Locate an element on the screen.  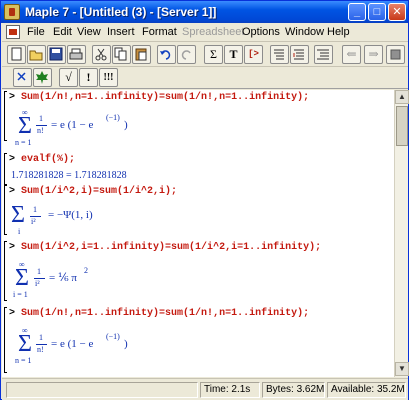
scroll-thumb is located at coordinates (402, 126).